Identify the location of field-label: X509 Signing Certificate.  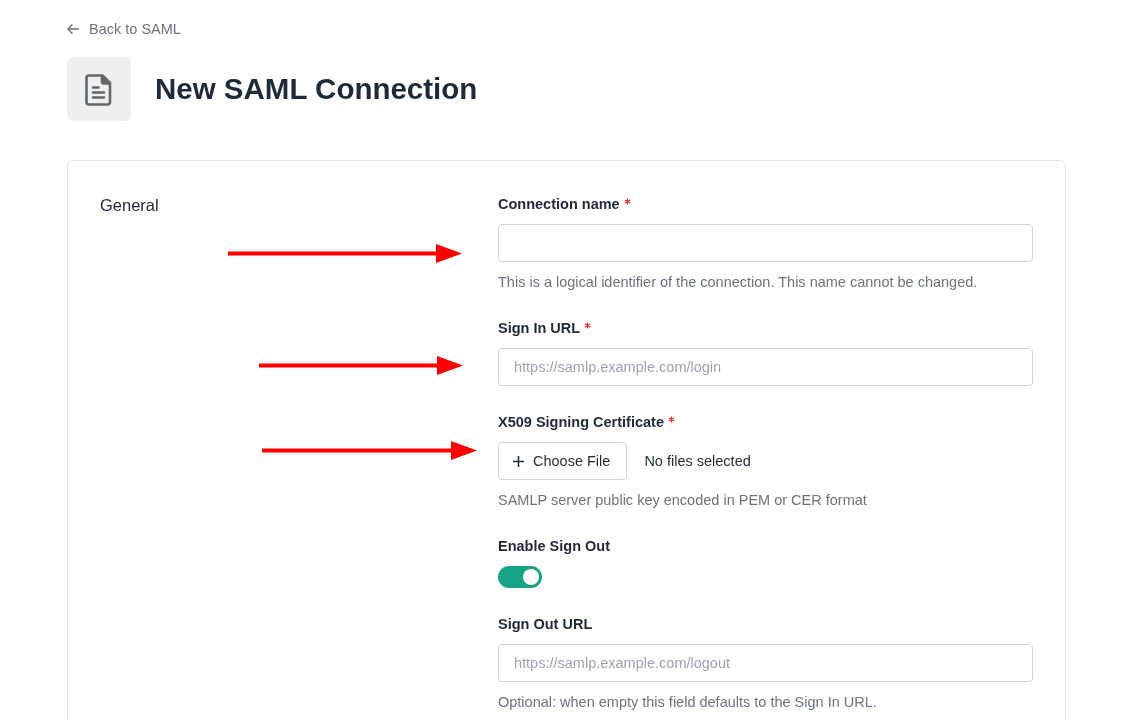
(581, 422).